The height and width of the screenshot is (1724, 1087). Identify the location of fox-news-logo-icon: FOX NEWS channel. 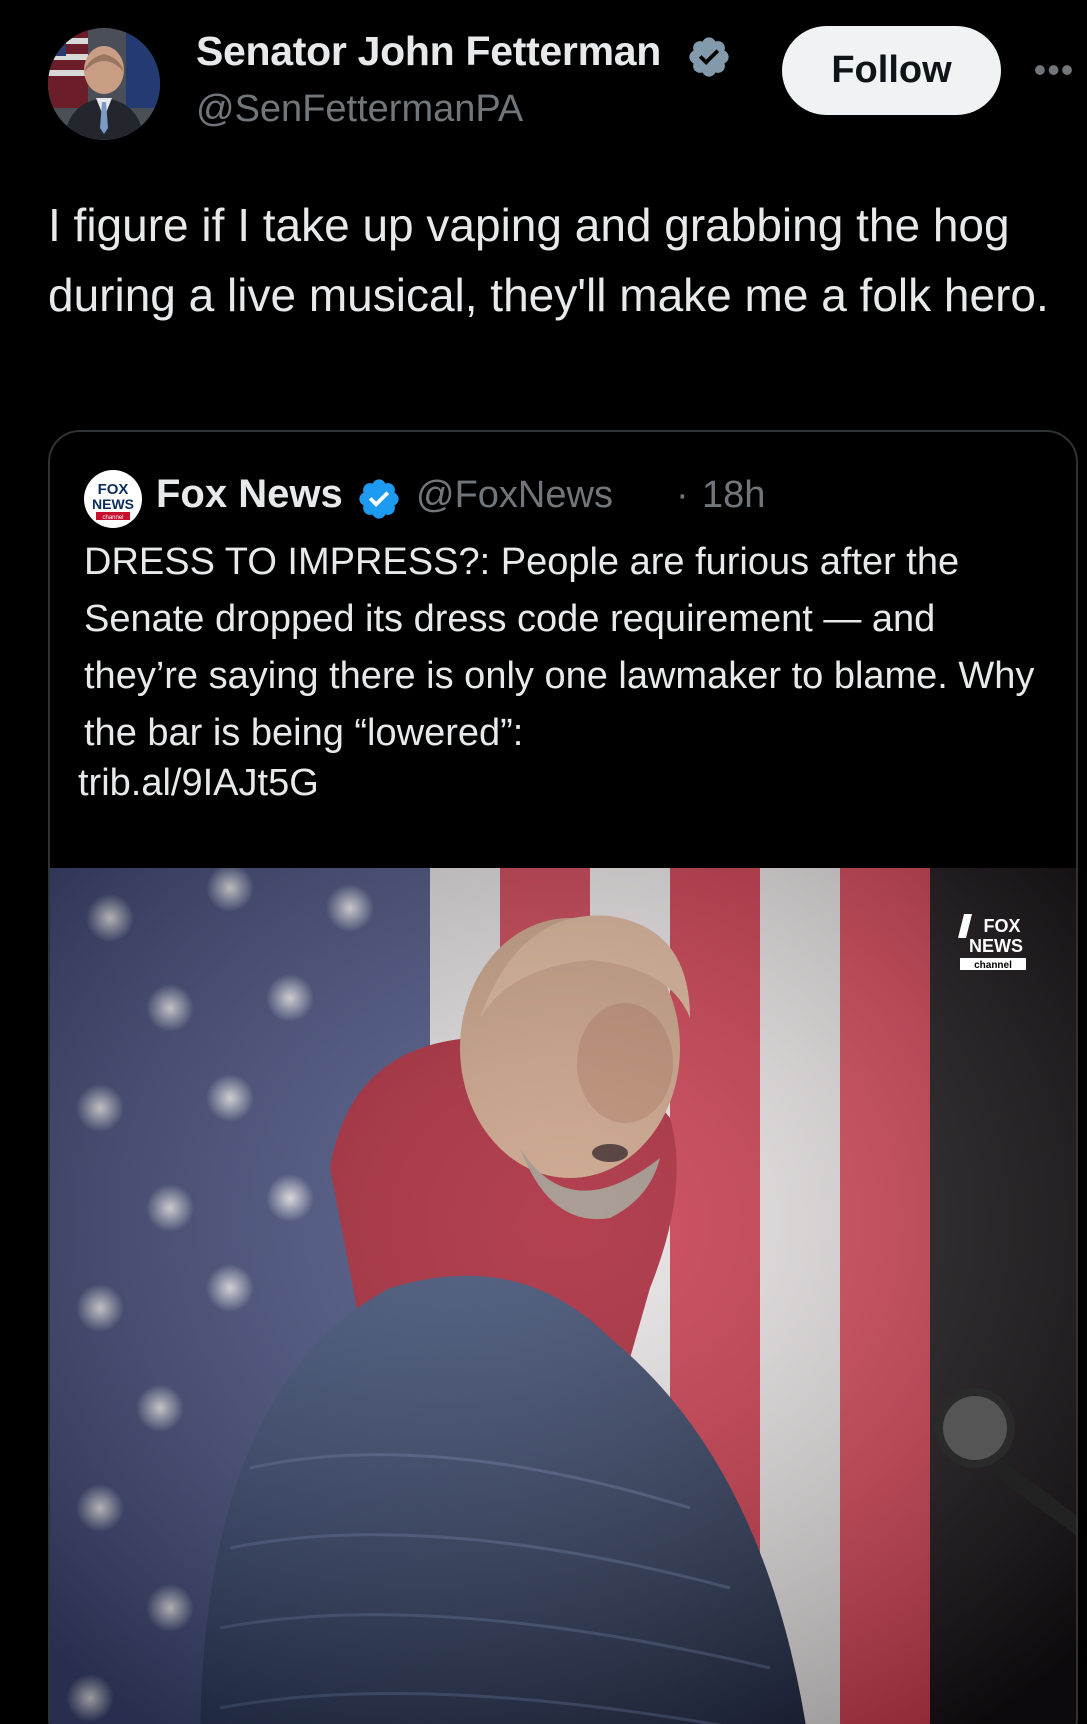
(113, 499).